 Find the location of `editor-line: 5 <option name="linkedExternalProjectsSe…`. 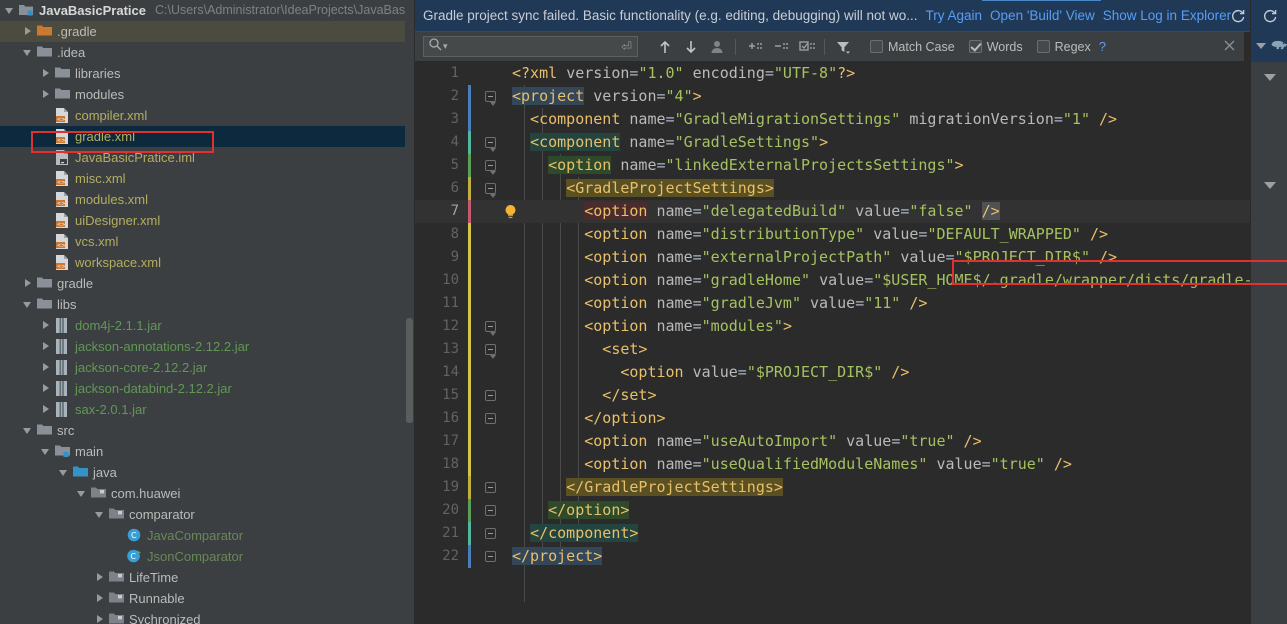

editor-line: 5 <option name="linkedExternalProjectsSe… is located at coordinates (851, 165).